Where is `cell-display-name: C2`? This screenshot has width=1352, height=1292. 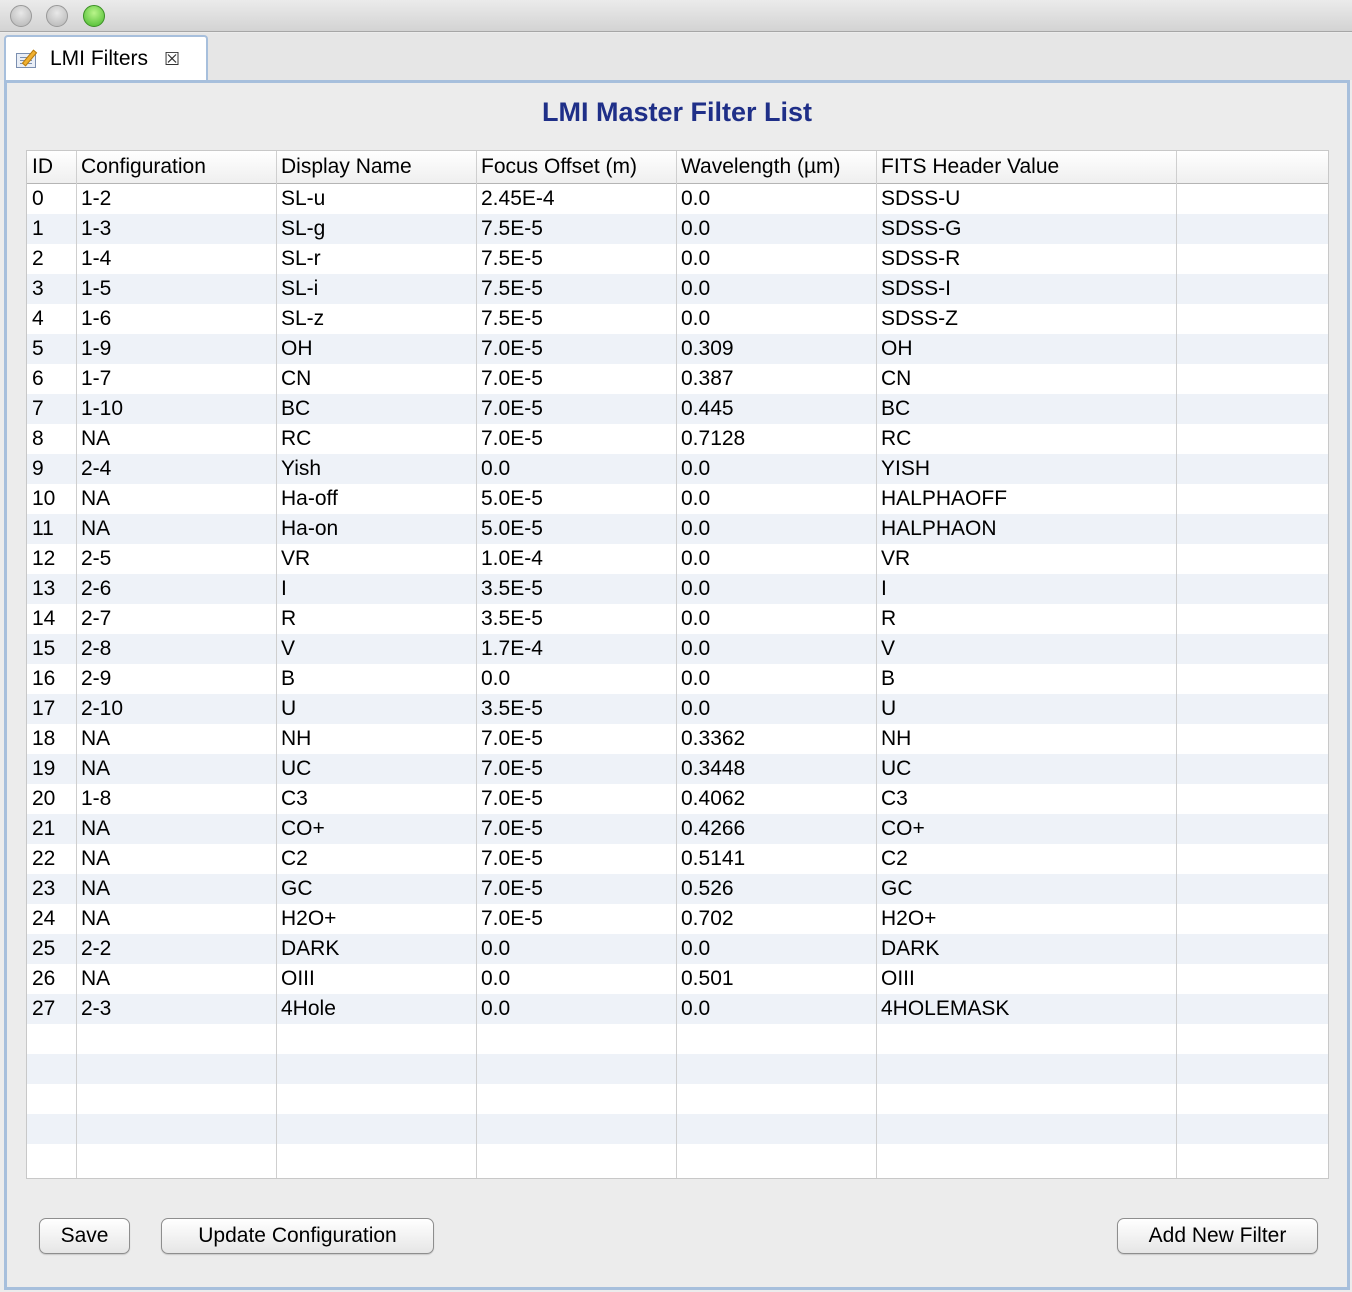
cell-display-name: C2 is located at coordinates (376, 859).